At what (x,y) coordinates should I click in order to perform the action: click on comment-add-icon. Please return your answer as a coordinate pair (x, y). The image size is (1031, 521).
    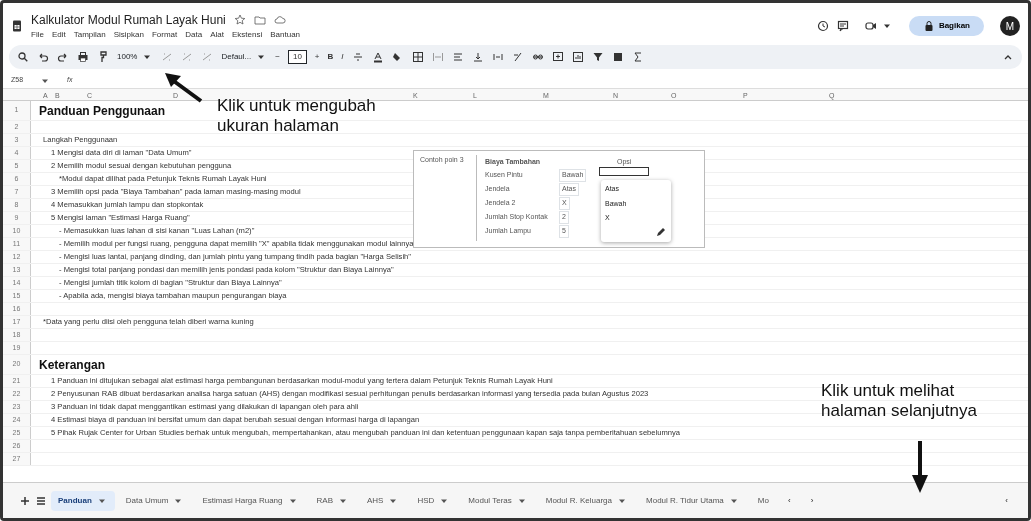
    Looking at the image, I should click on (557, 57).